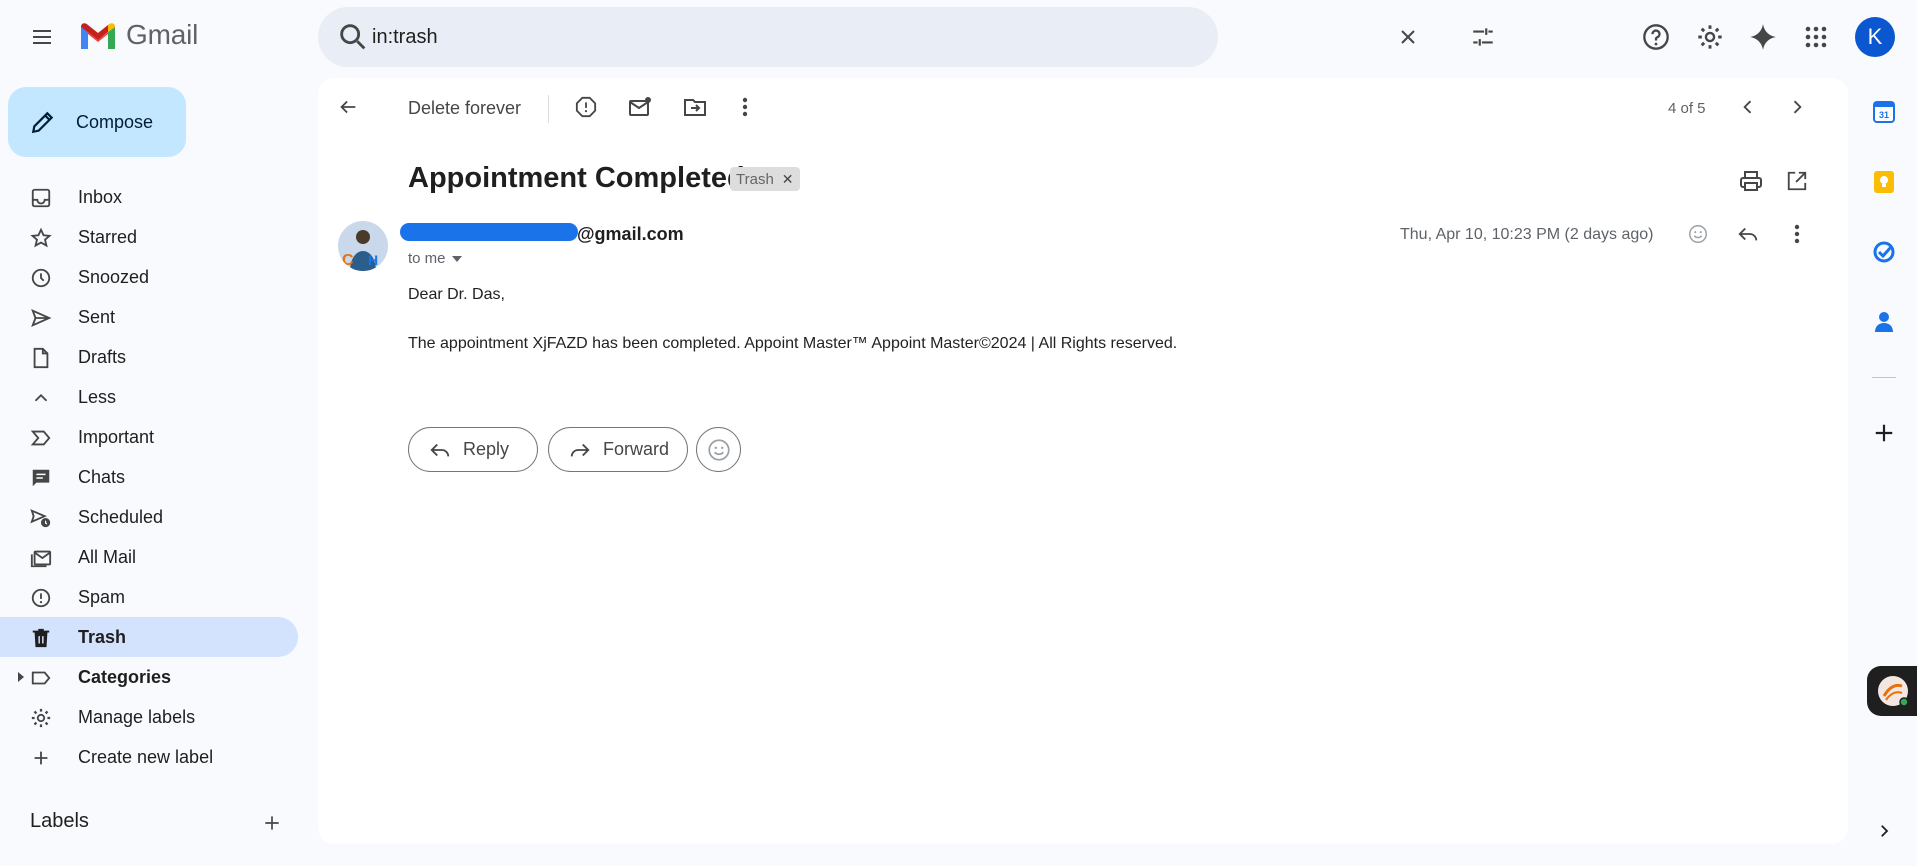  What do you see at coordinates (41, 558) in the screenshot?
I see `all-mail-icon` at bounding box center [41, 558].